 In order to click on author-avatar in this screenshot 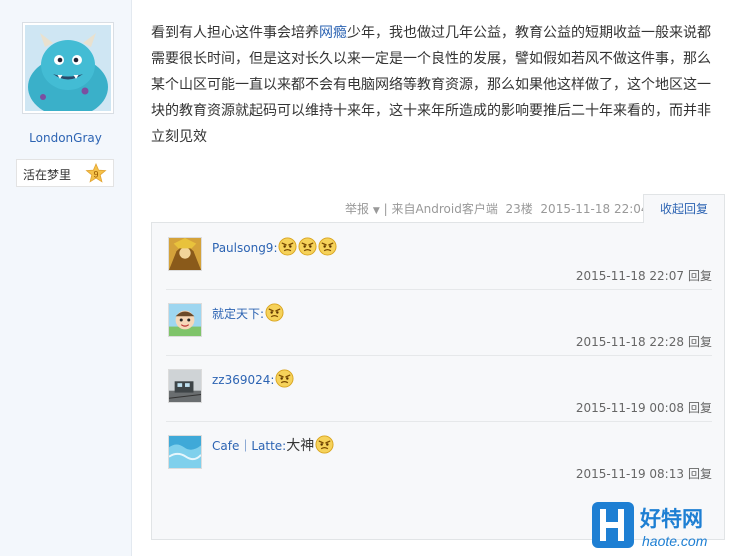, I will do `click(68, 68)`.